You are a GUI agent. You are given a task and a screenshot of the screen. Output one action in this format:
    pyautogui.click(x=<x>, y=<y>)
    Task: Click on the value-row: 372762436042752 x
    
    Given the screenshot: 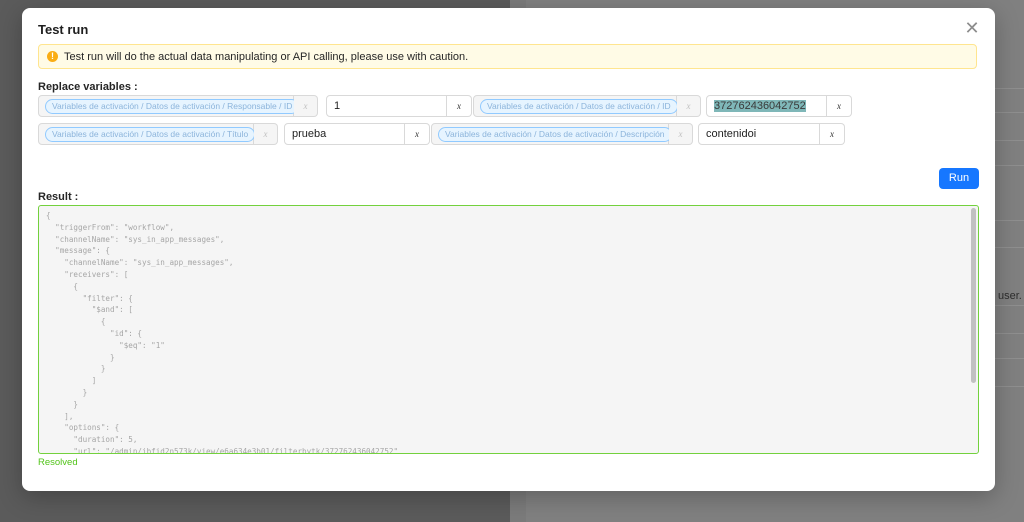 What is the action you would take?
    pyautogui.click(x=779, y=106)
    